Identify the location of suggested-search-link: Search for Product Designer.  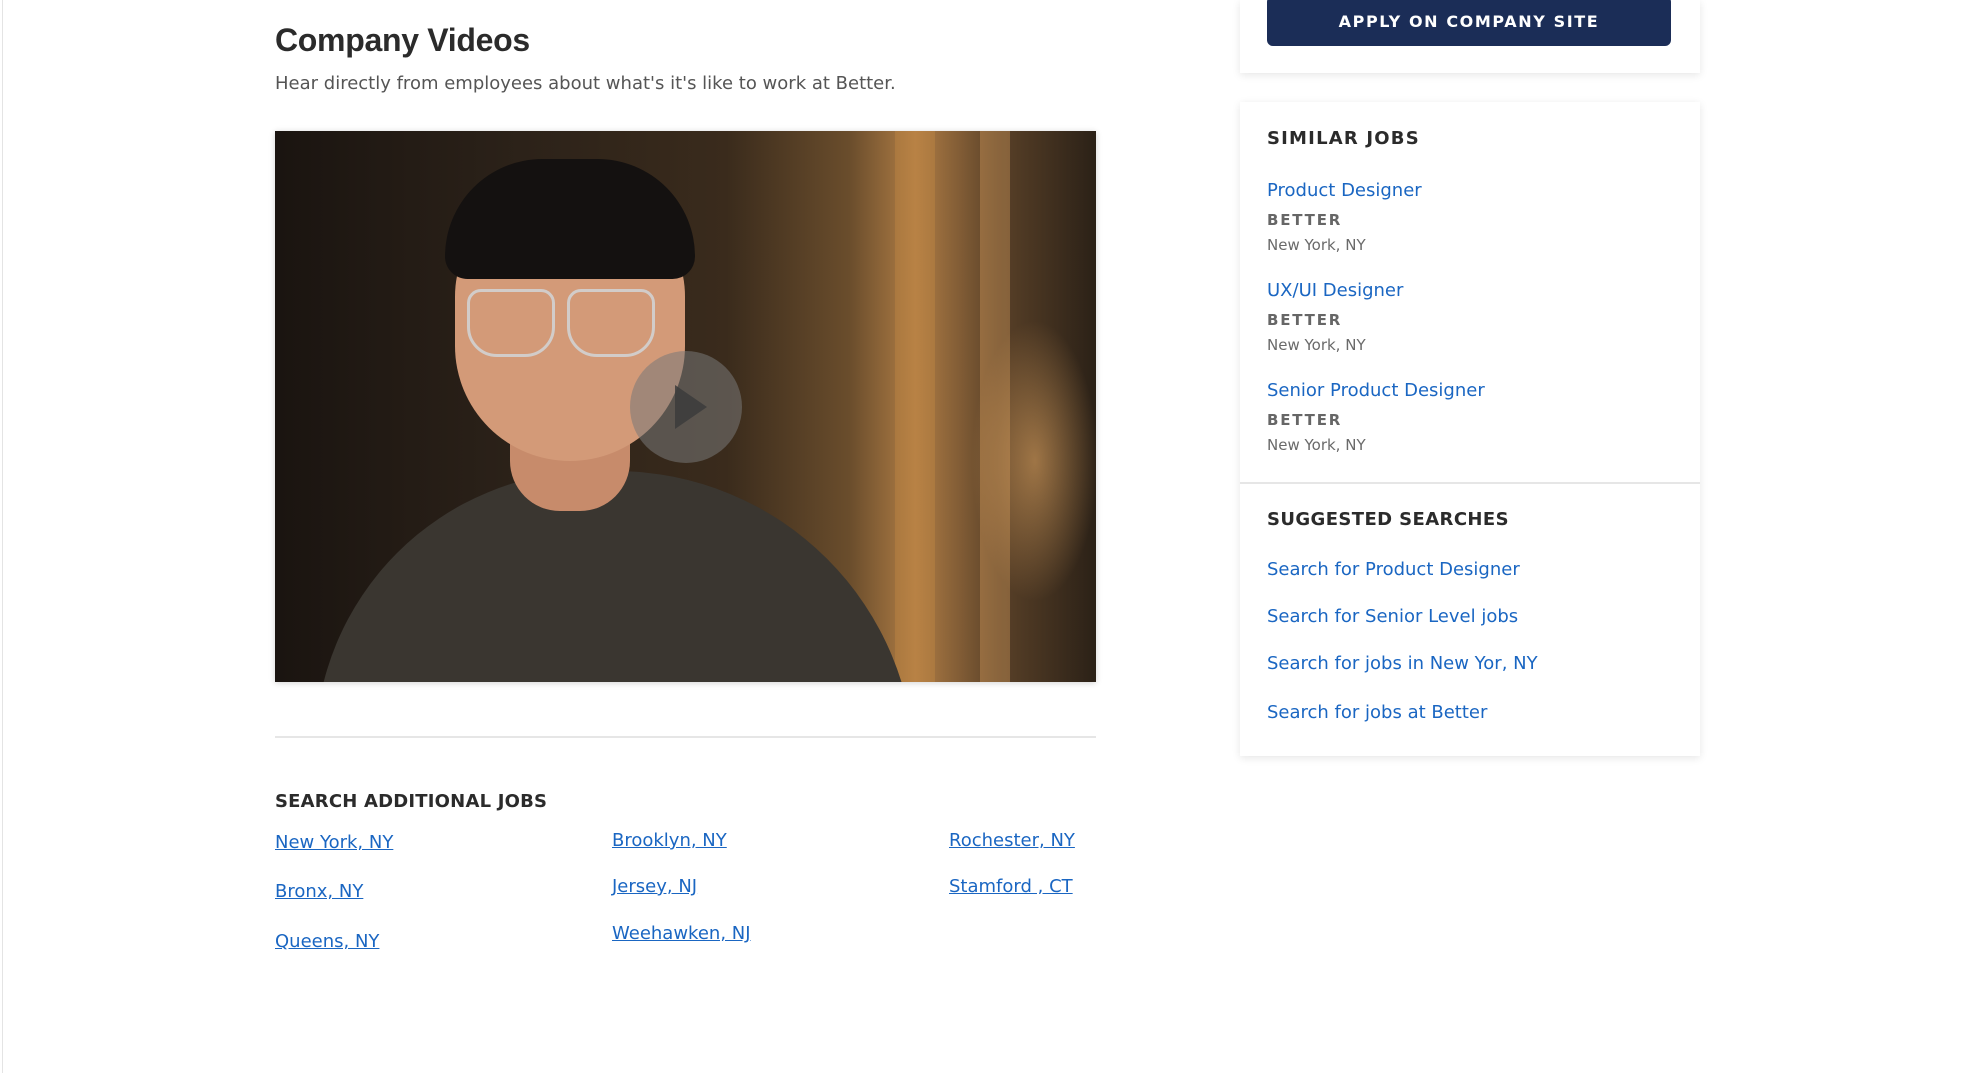
(1393, 569).